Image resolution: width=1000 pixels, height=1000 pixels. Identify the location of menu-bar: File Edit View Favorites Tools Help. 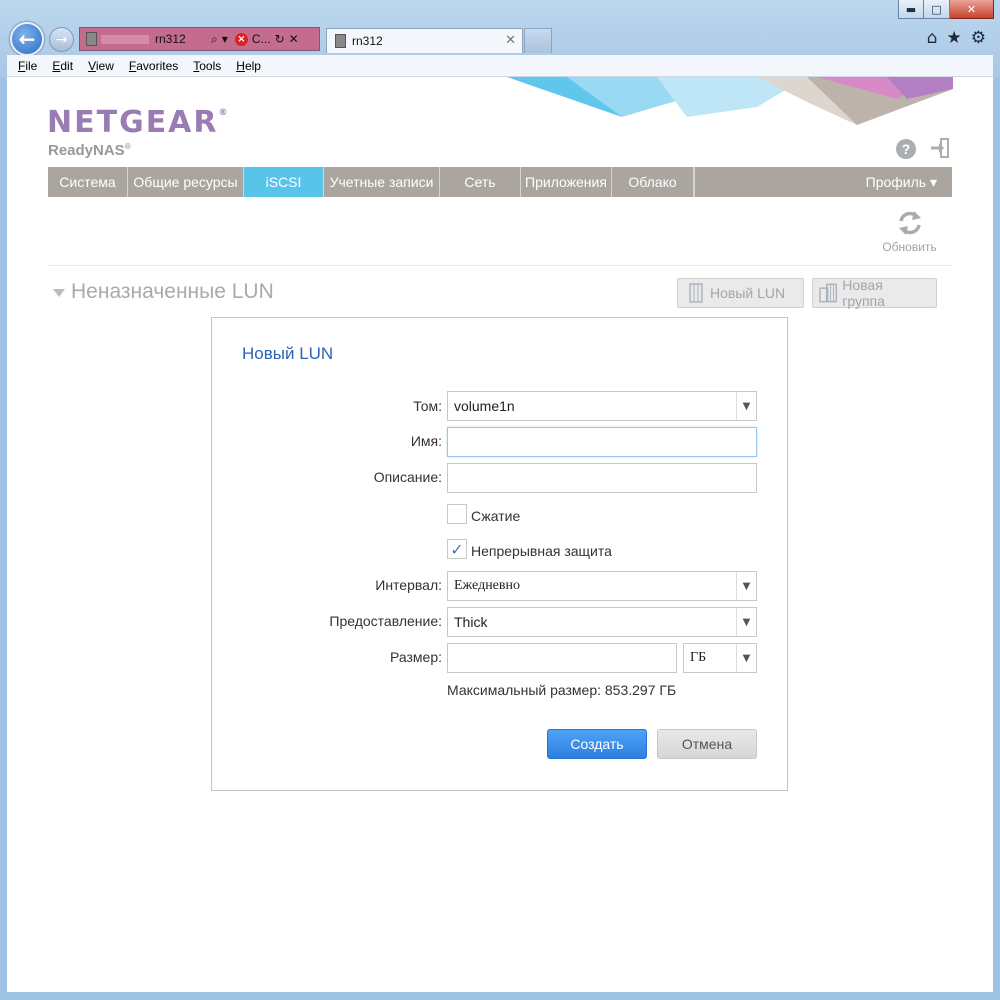
(500, 66).